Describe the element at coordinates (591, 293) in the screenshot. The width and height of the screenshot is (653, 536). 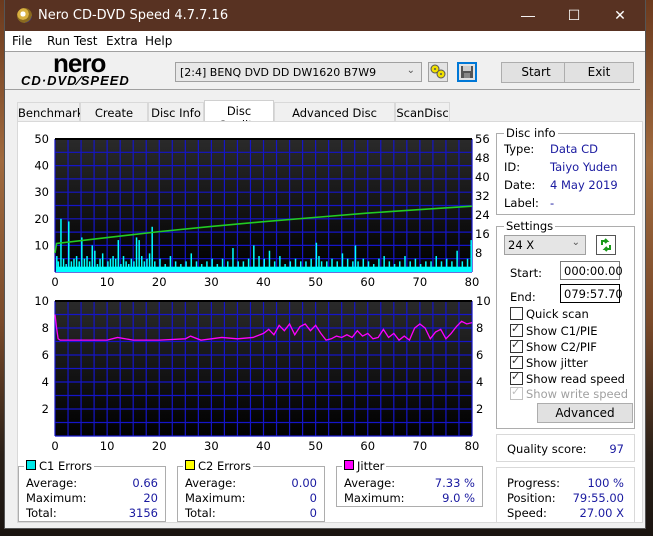
I see `end-field: 079:57.70` at that location.